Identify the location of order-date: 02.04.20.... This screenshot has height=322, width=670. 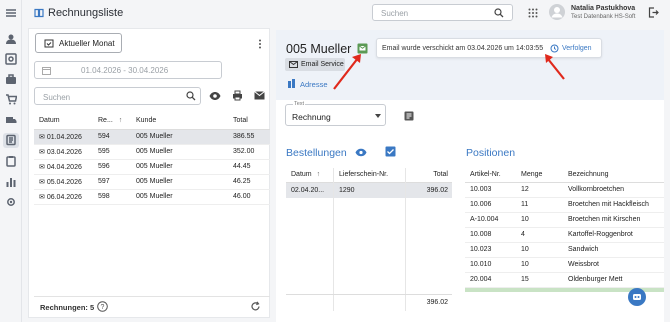
(308, 190).